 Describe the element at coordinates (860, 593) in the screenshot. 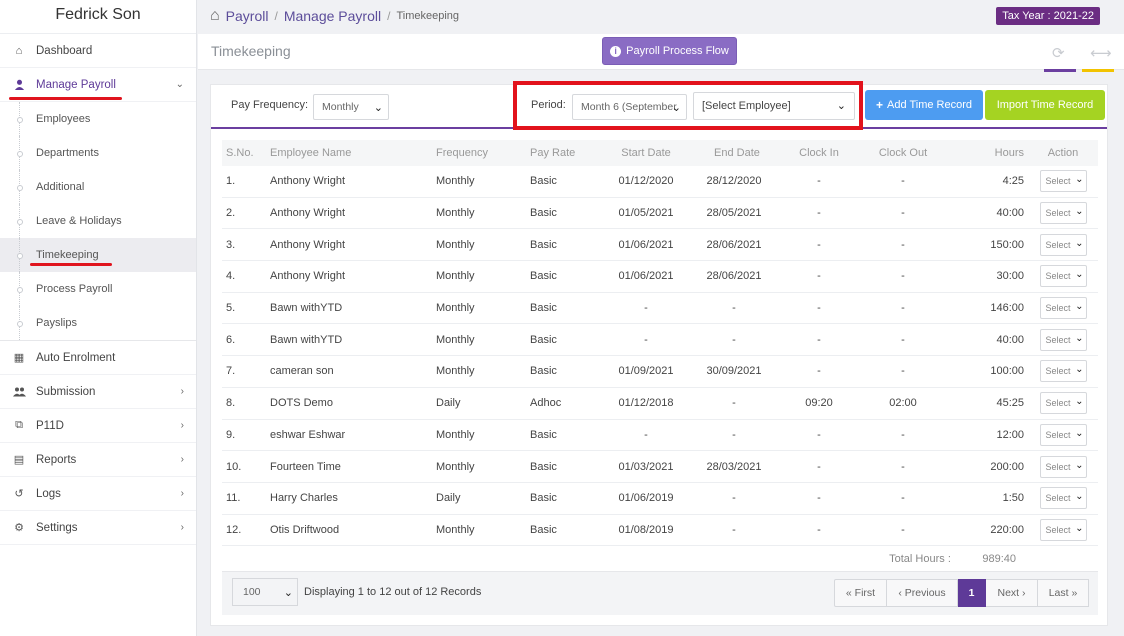

I see `first-page-button: « First` at that location.